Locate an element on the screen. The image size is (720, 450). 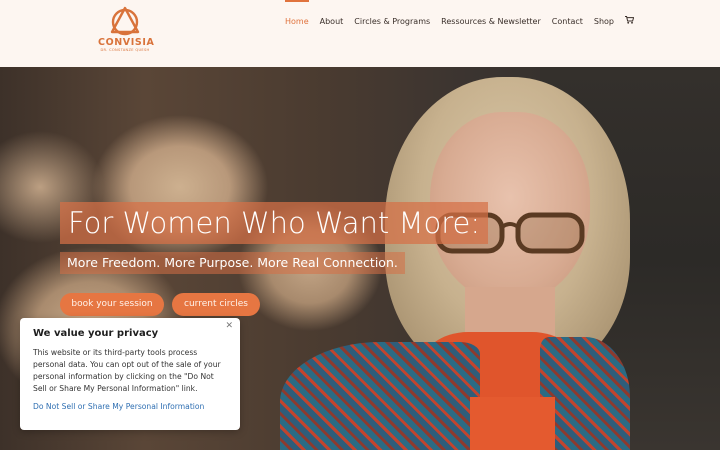
logo-tagline: DR. CONSTANZE QUESH is located at coordinates (125, 50).